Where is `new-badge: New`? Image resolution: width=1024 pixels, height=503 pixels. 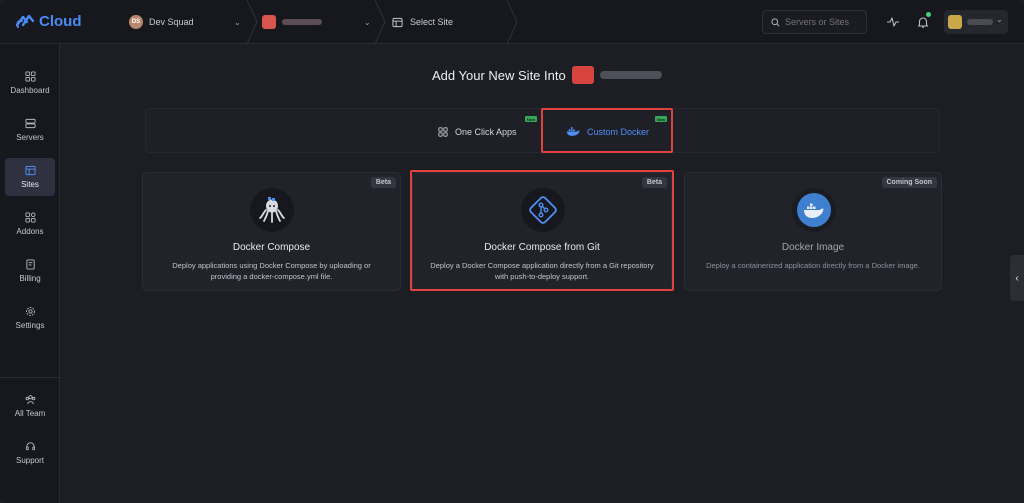 new-badge: New is located at coordinates (531, 119).